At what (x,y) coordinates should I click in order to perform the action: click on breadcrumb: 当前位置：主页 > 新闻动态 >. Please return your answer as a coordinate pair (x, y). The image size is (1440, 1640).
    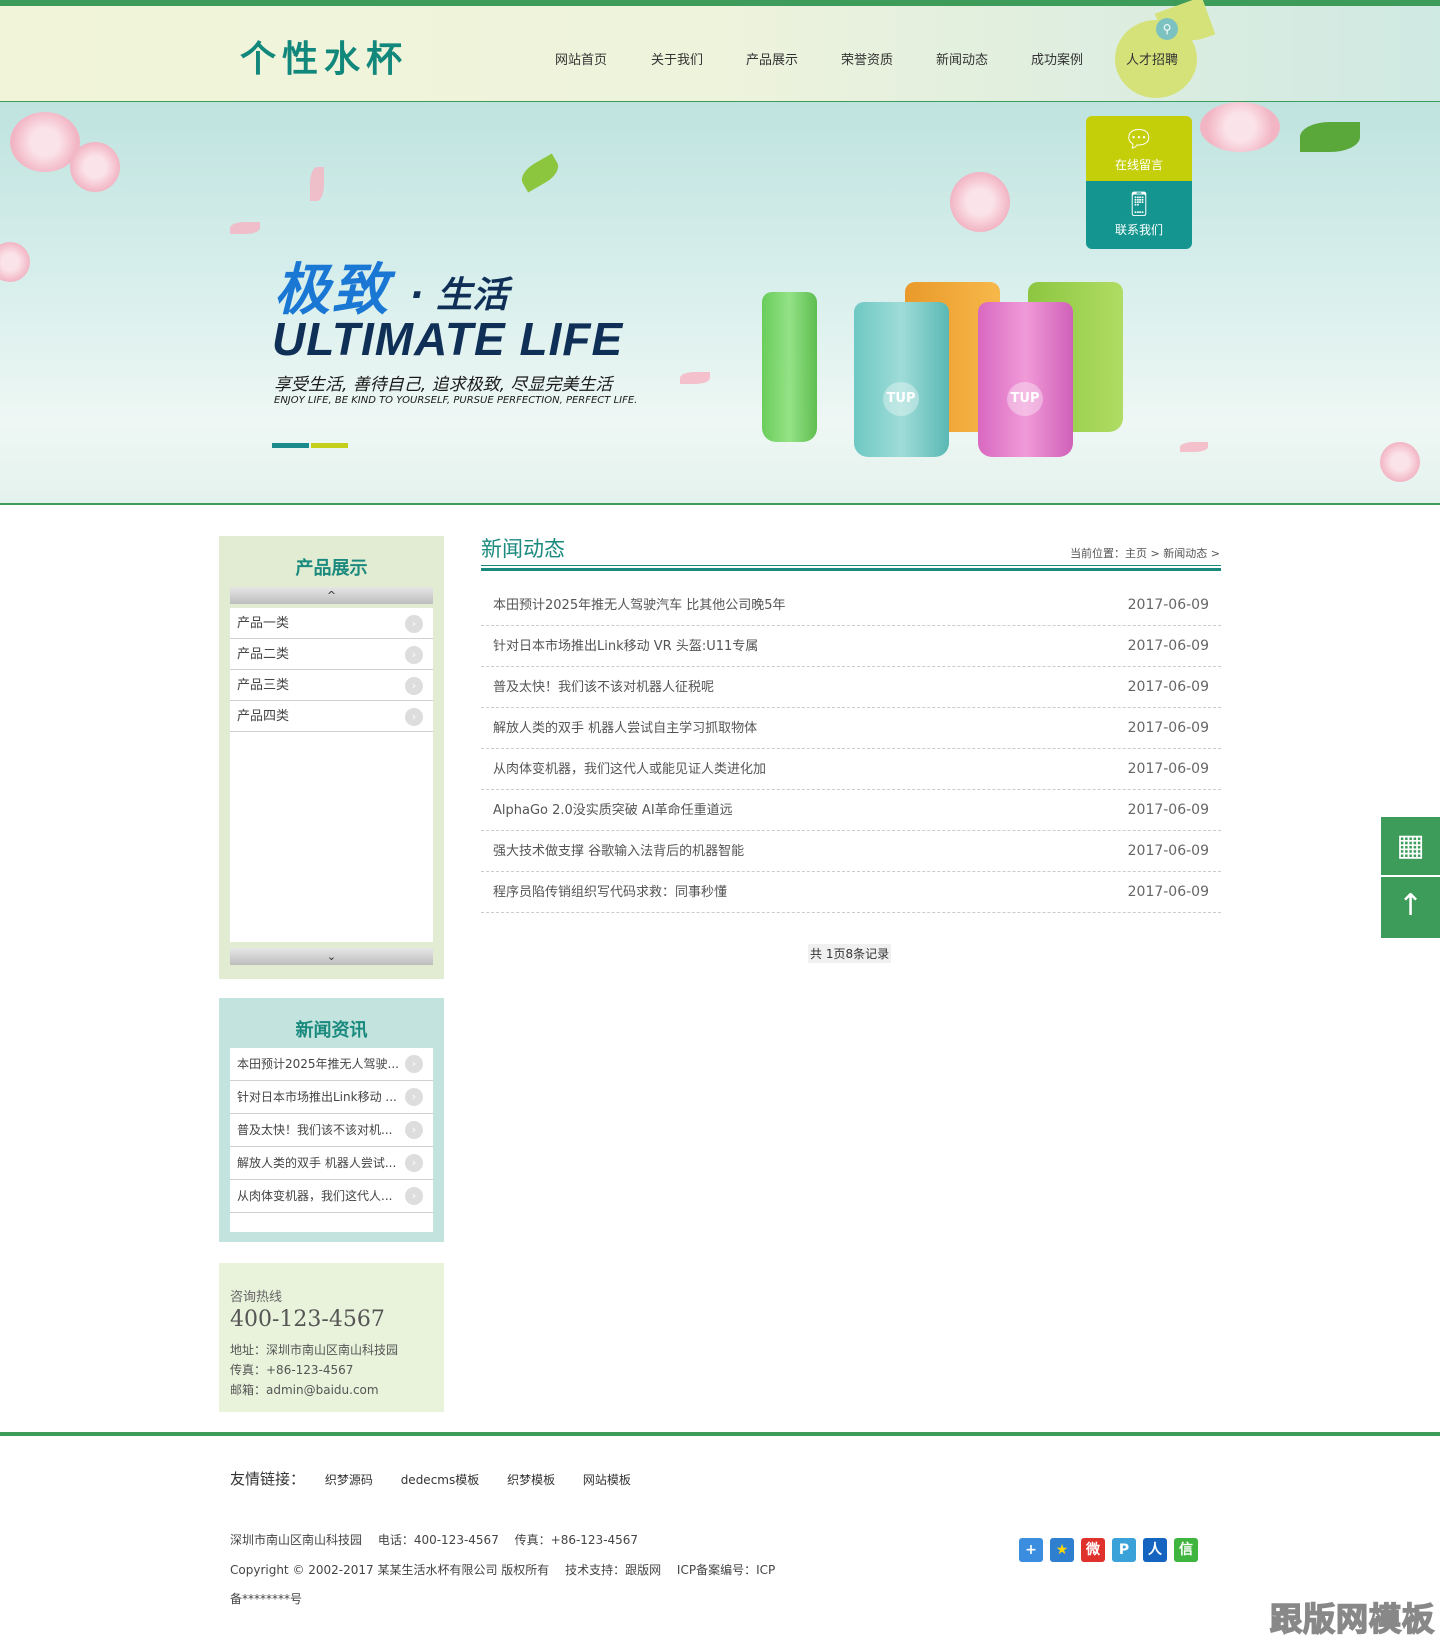
    Looking at the image, I should click on (1135, 553).